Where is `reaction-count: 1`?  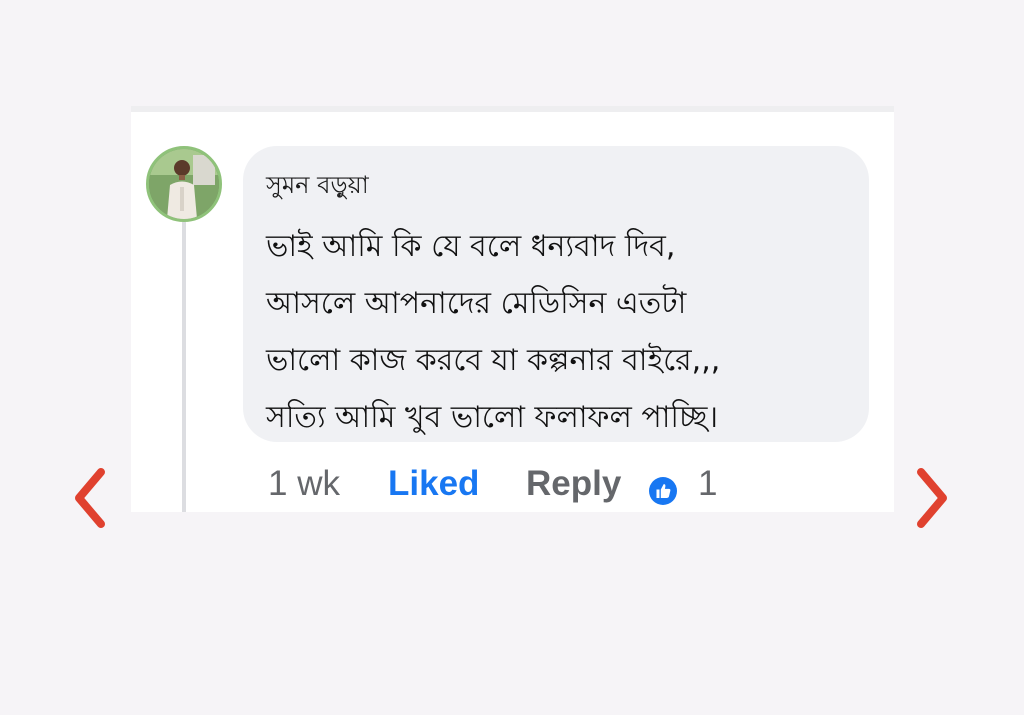
reaction-count: 1 is located at coordinates (707, 484).